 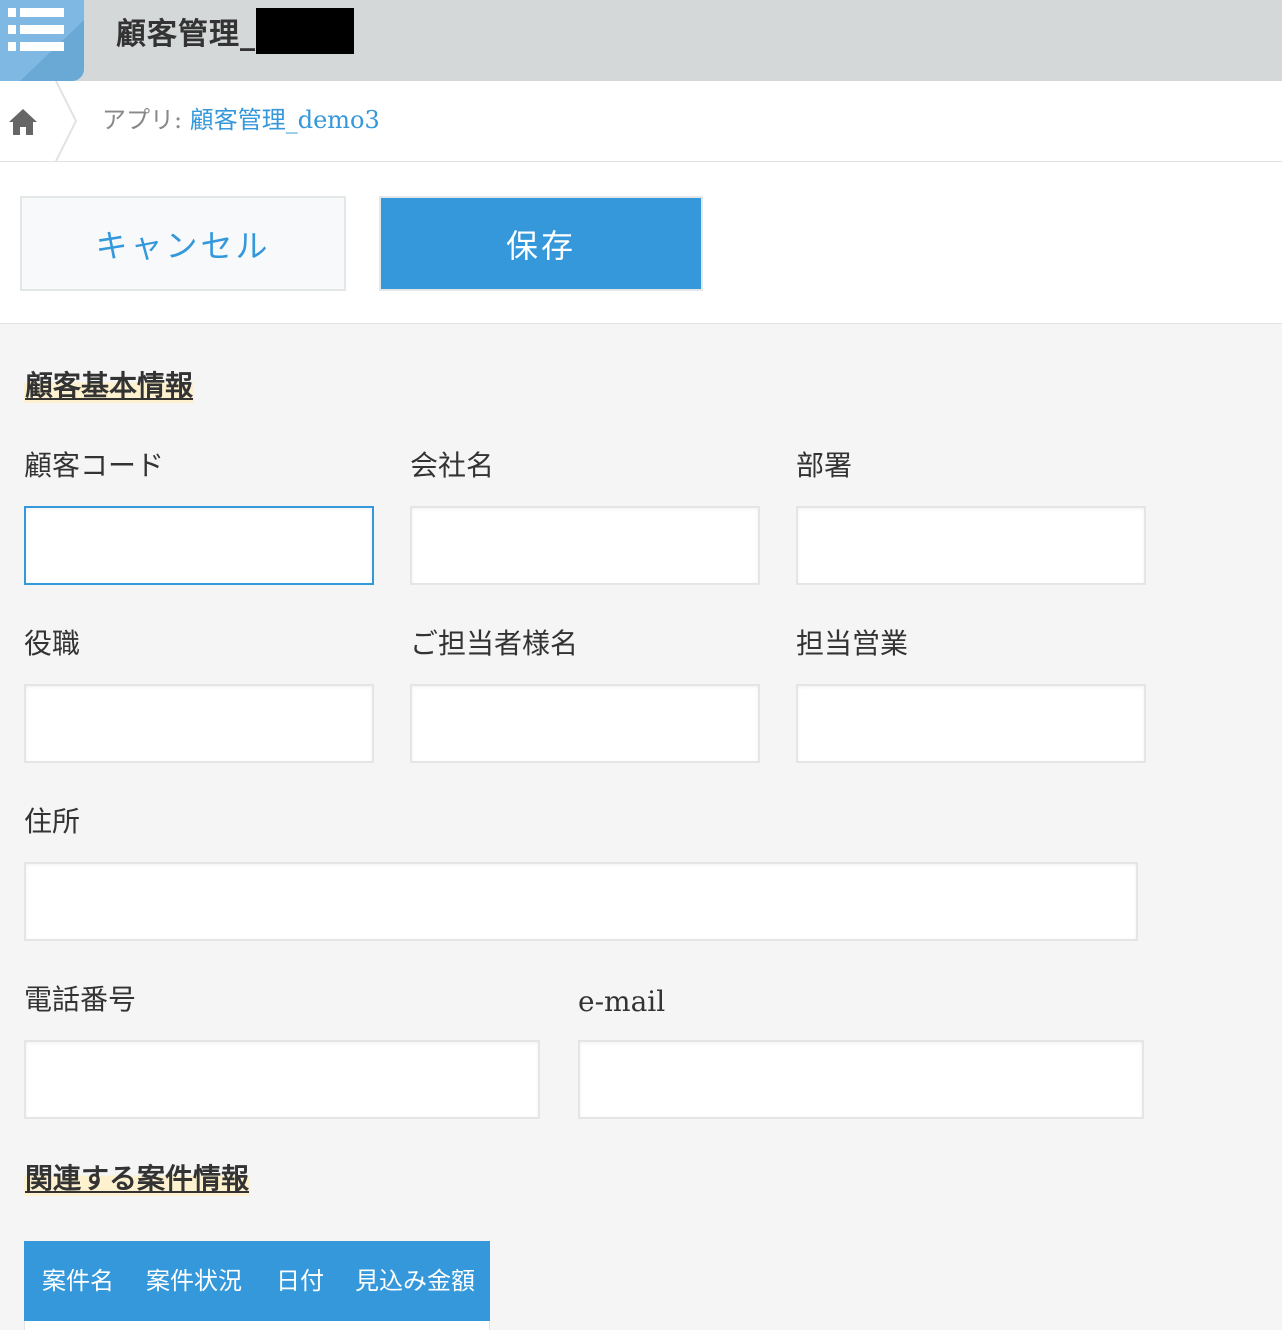 What do you see at coordinates (199, 723) in the screenshot?
I see `position-input` at bounding box center [199, 723].